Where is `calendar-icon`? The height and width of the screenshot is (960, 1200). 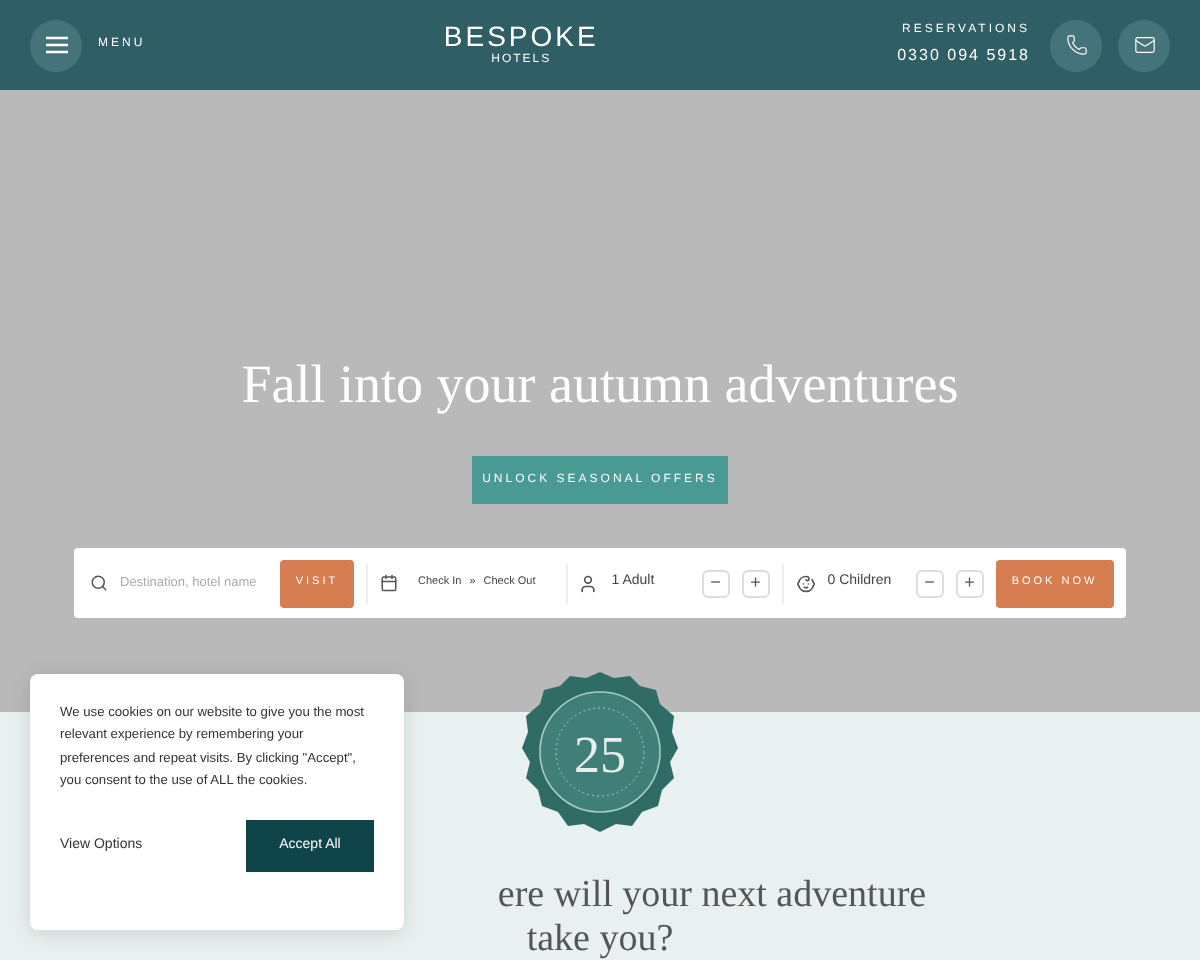
calendar-icon is located at coordinates (389, 583).